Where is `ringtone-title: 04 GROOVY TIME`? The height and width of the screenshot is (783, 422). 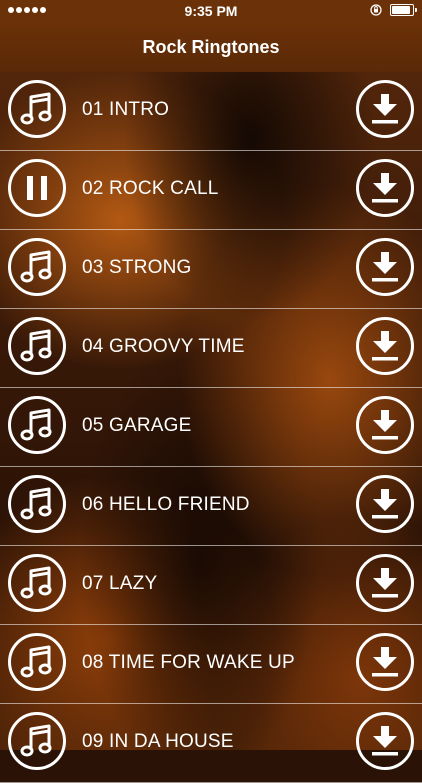 ringtone-title: 04 GROOVY TIME is located at coordinates (163, 346).